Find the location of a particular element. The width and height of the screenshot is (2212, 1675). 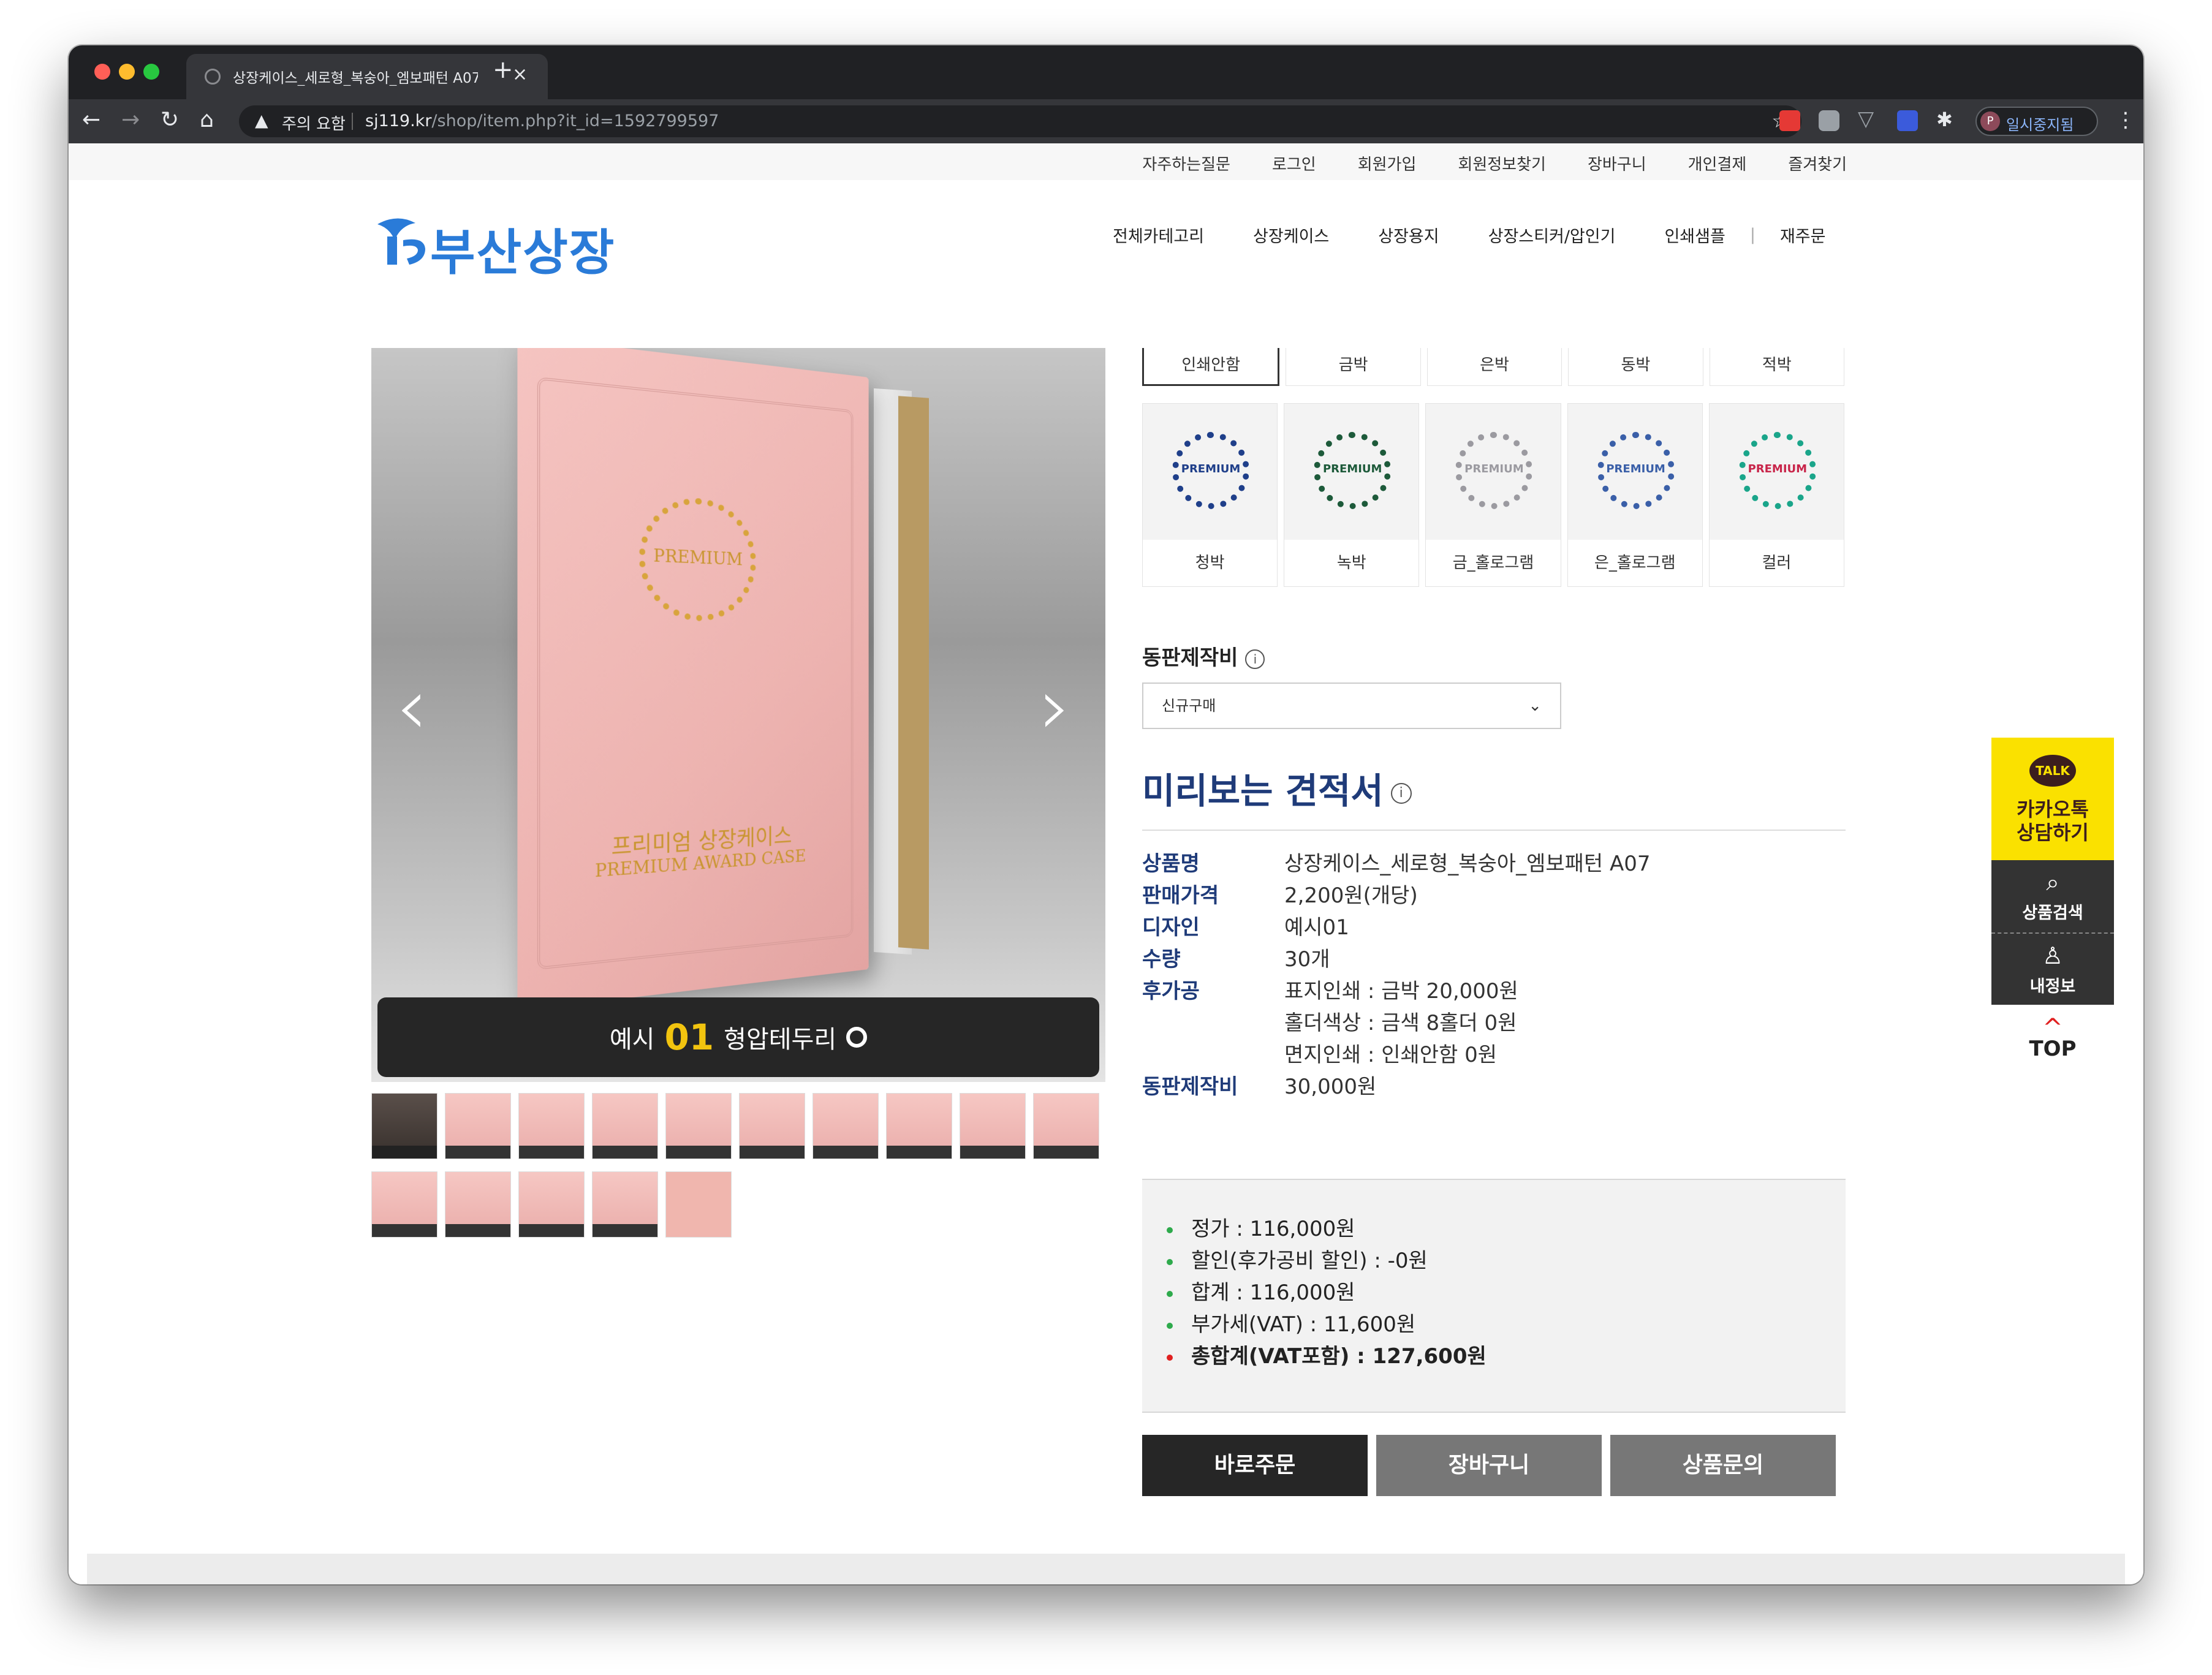

top-link-faq: 자주하는질문 is located at coordinates (1186, 164).